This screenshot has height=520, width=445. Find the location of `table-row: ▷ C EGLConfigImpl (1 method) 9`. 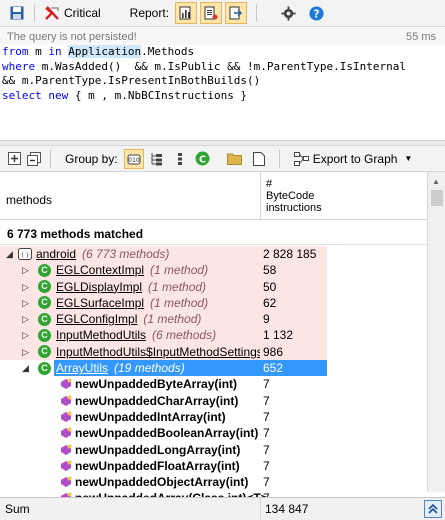

table-row: ▷ C EGLConfigImpl (1 method) 9 is located at coordinates (213, 319).